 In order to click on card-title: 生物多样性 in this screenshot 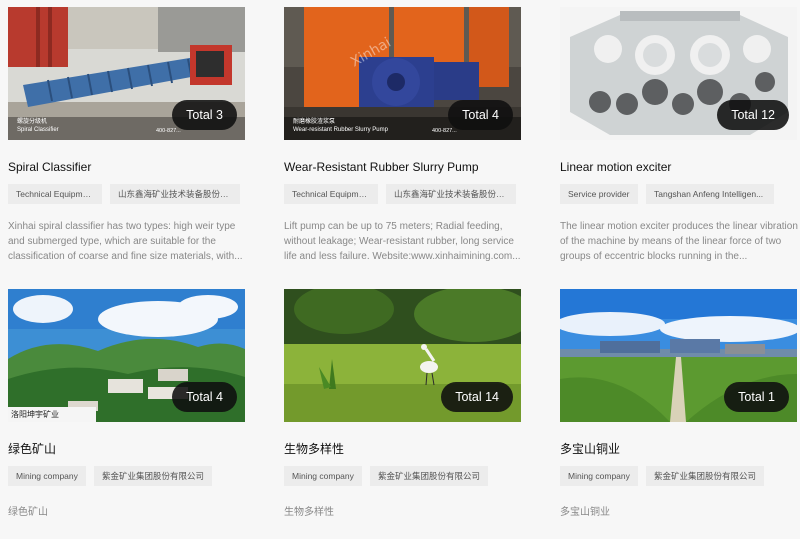, I will do `click(403, 449)`.